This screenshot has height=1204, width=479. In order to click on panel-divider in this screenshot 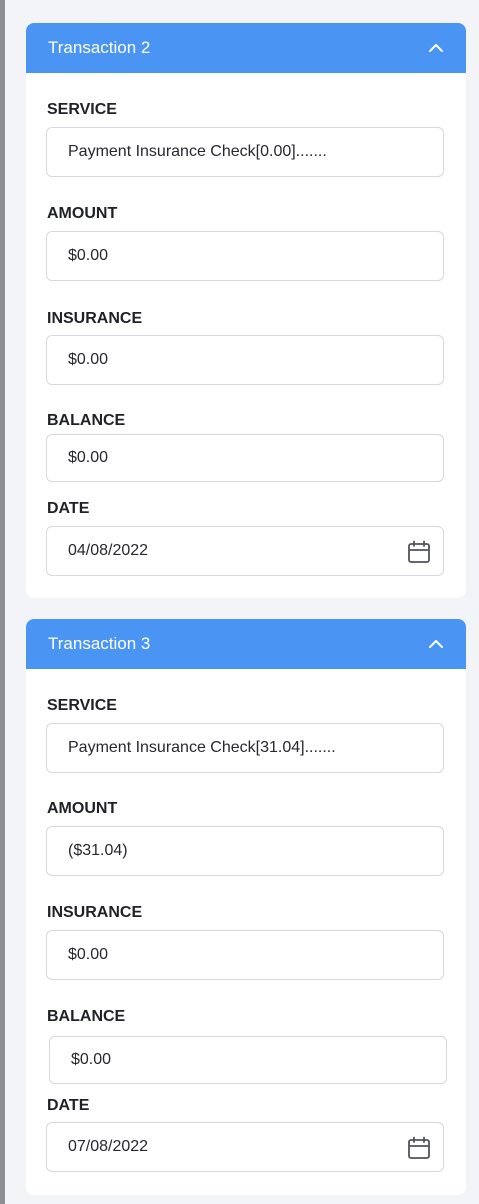, I will do `click(2, 602)`.